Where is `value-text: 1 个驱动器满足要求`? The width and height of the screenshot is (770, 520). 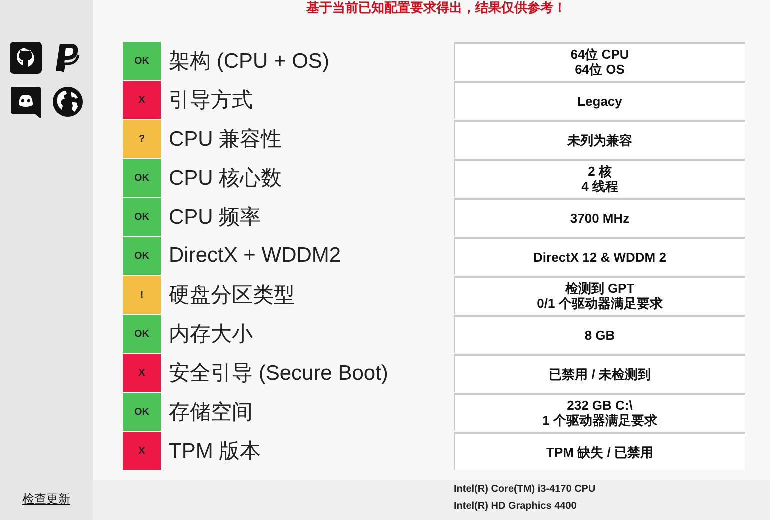 value-text: 1 个驱动器满足要求 is located at coordinates (600, 420).